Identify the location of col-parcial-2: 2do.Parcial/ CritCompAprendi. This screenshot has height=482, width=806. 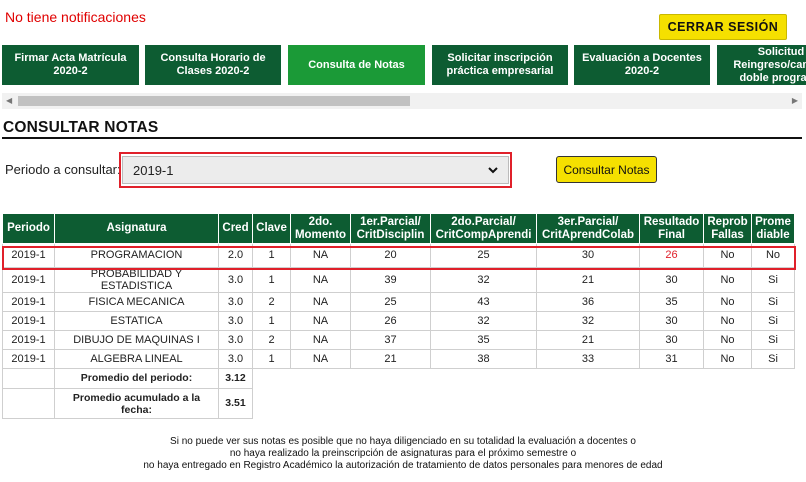
(483, 228).